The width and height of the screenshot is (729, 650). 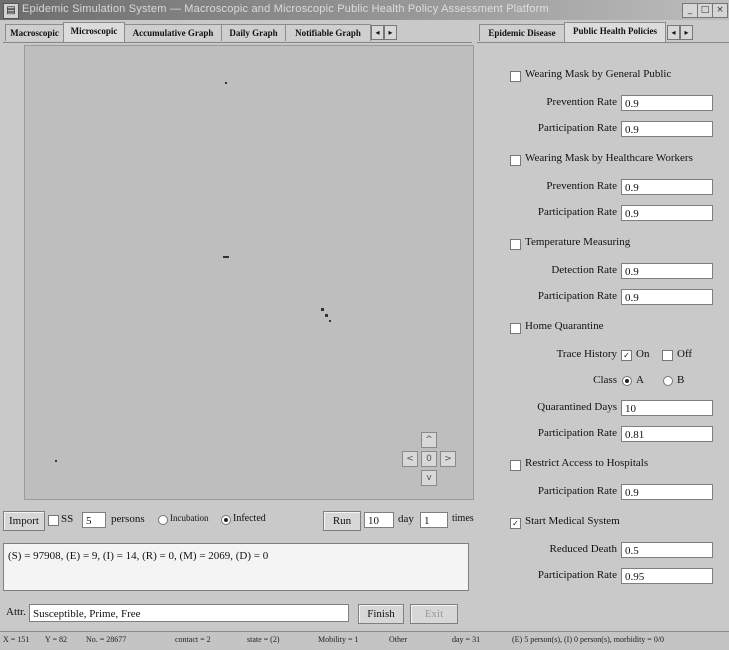 I want to click on incubation-radio, so click(x=163, y=520).